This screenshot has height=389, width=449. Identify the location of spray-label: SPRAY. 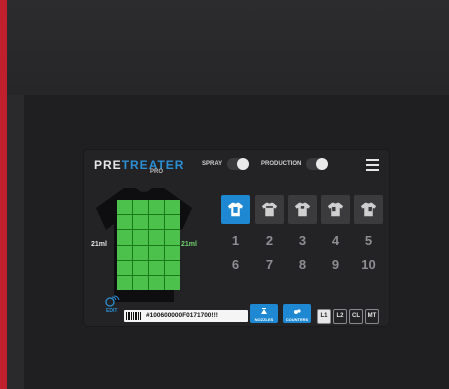
(212, 164).